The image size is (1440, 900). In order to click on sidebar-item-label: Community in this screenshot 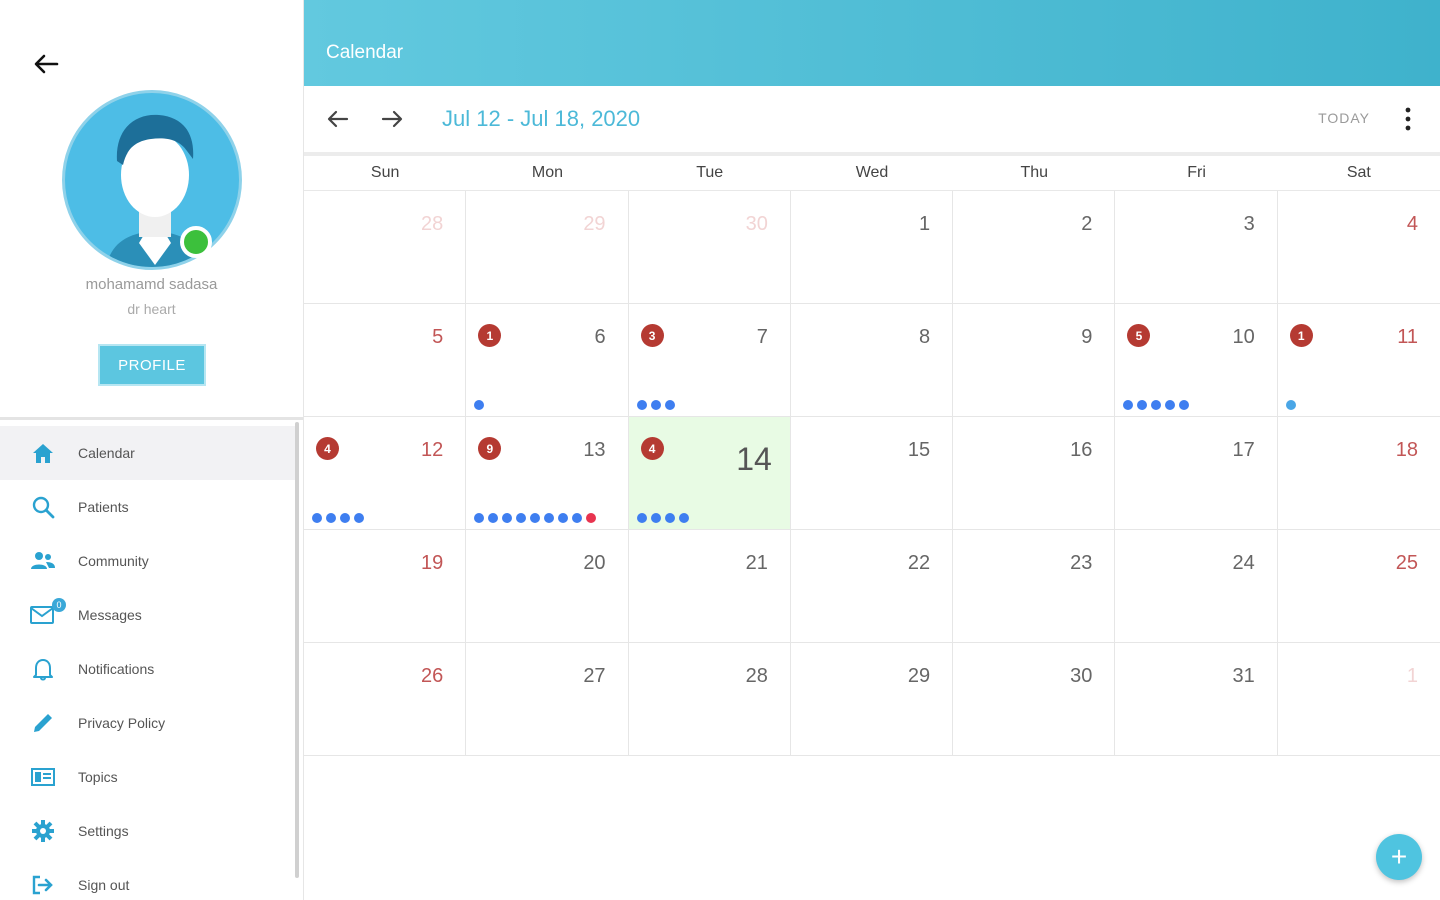, I will do `click(113, 561)`.